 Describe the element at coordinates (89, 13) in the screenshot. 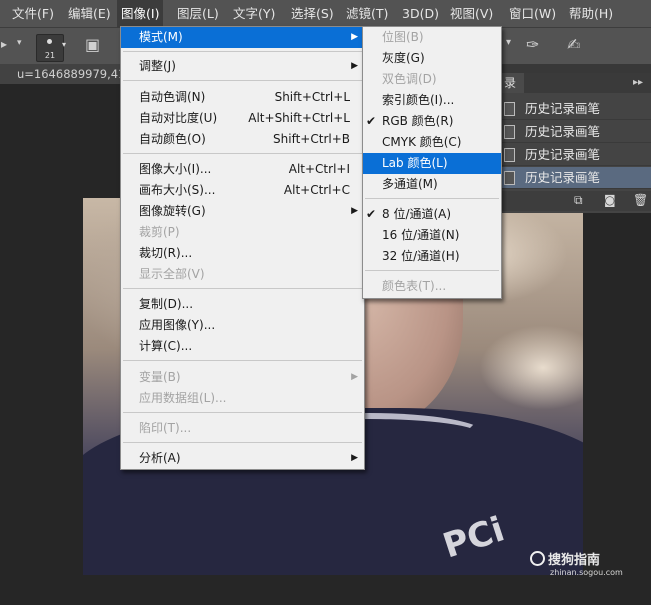

I see `menu-edit: 编辑(E)` at that location.